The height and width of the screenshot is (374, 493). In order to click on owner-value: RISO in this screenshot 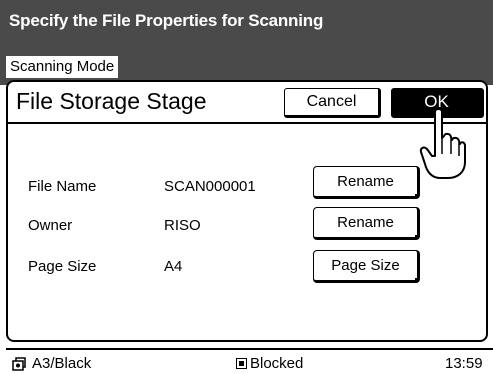, I will do `click(182, 225)`.